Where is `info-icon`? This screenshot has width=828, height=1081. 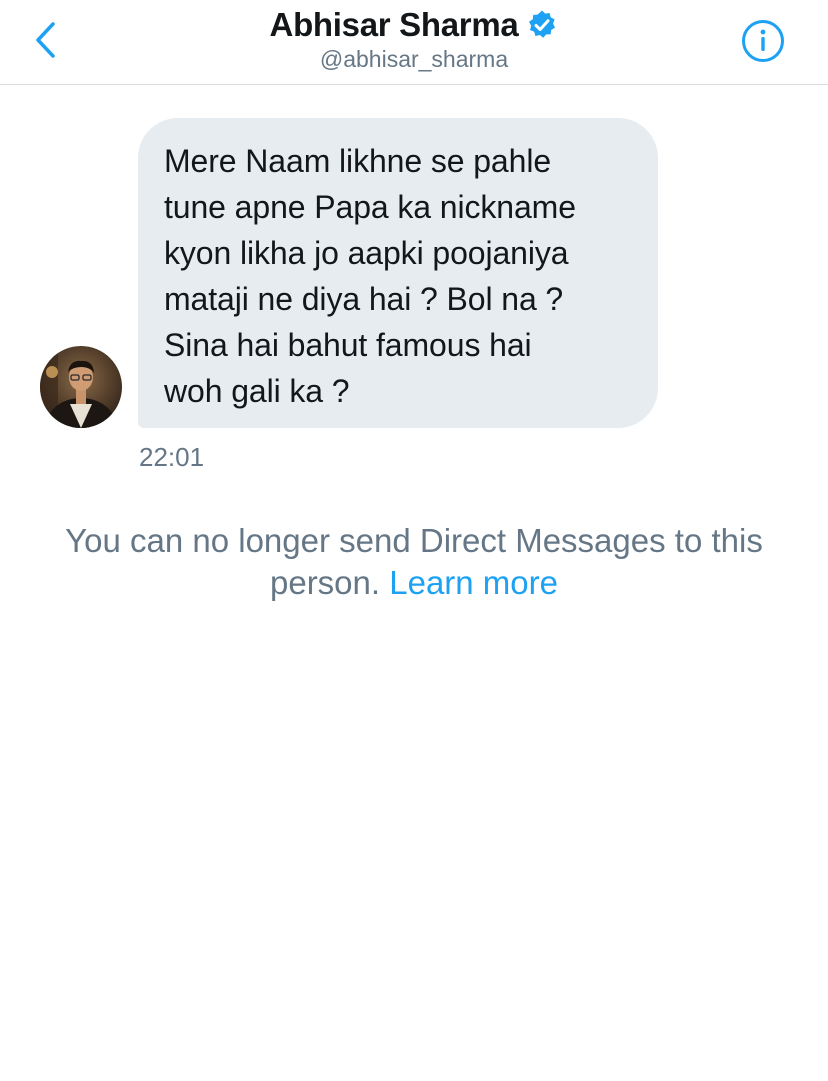 info-icon is located at coordinates (763, 41).